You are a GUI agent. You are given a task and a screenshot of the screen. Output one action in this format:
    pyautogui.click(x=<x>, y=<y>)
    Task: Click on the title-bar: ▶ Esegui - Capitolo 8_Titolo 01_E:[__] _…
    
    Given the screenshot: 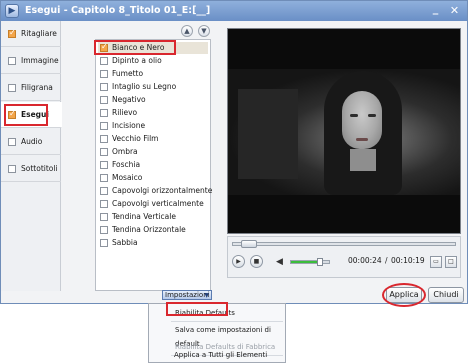 What is the action you would take?
    pyautogui.click(x=234, y=11)
    